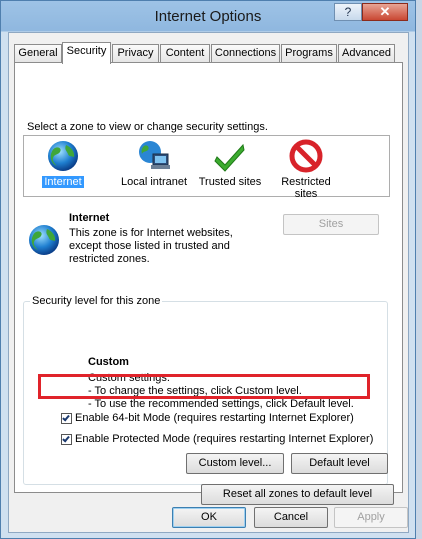 This screenshot has width=422, height=539. I want to click on title-bar: Internet Options ? ✕, so click(208, 17).